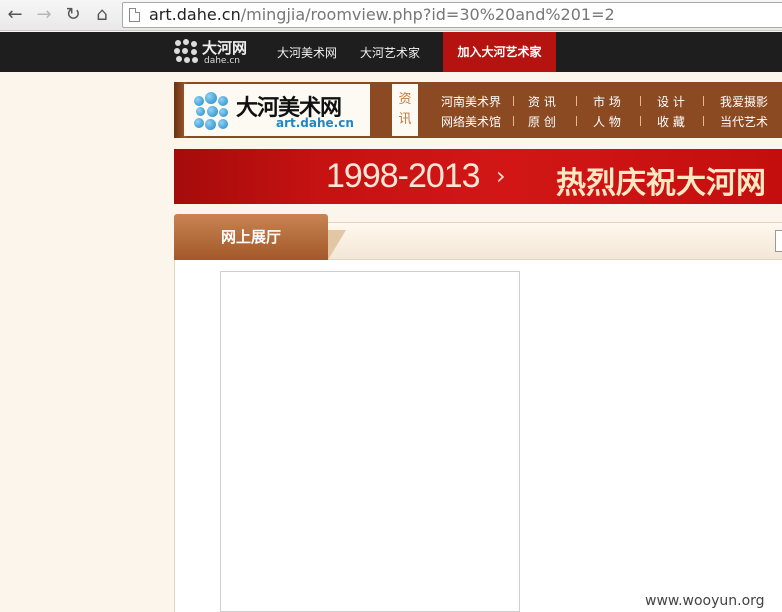 The image size is (782, 612). I want to click on site-topbar: 大河网 dahe.cn 大河美术网 大河艺术家 加入大河艺术家, so click(391, 52).